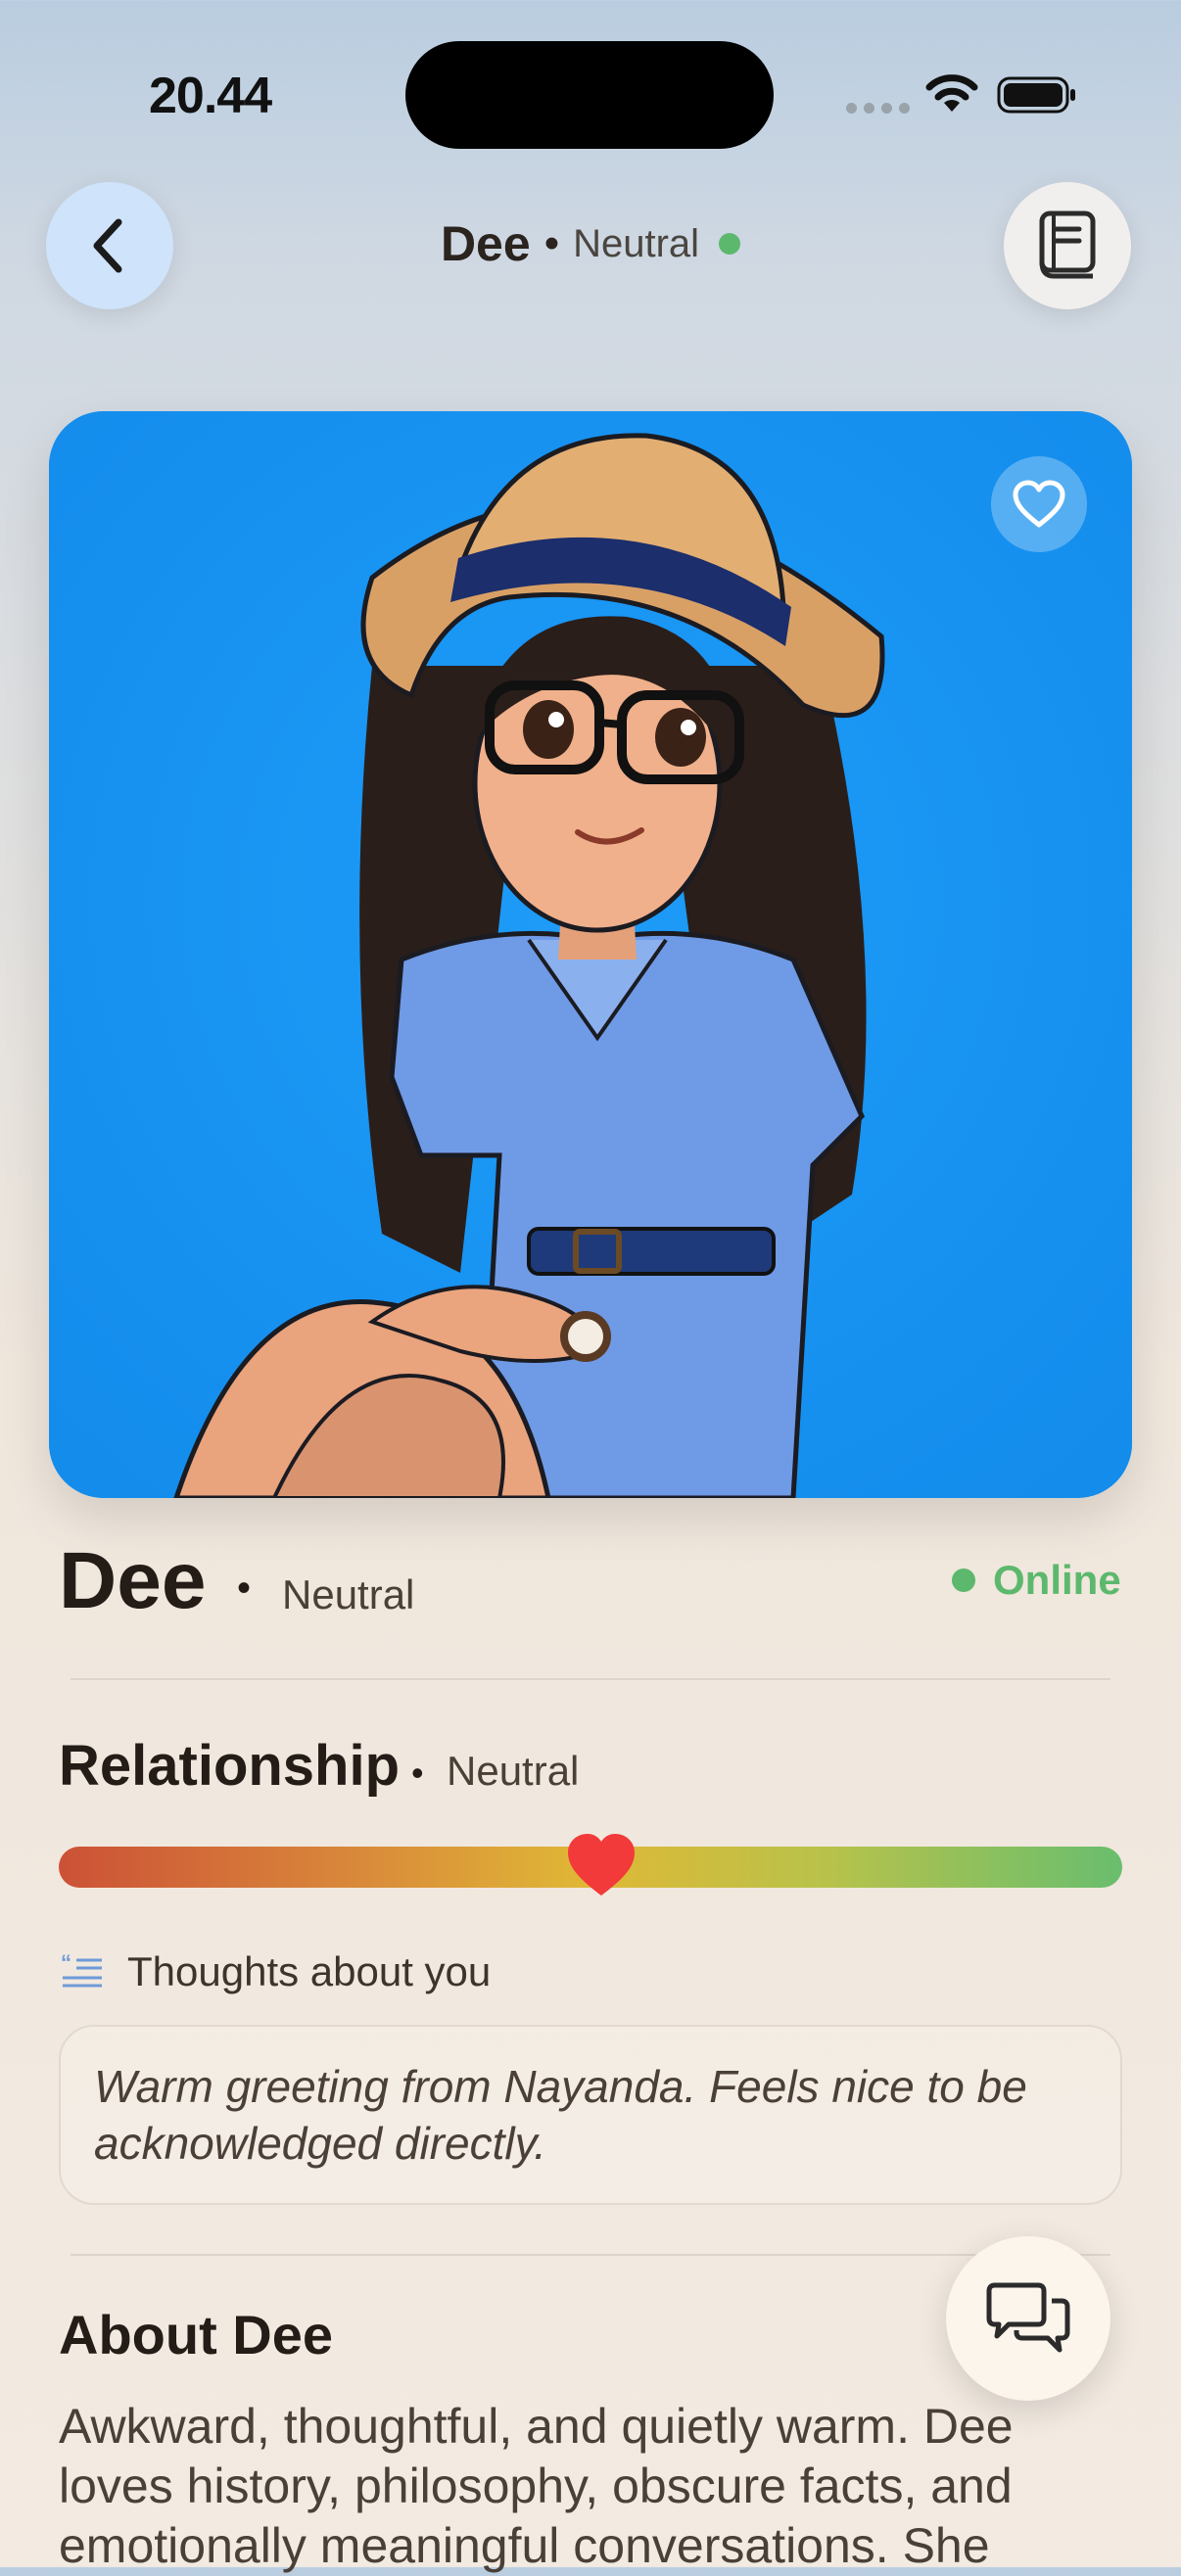  Describe the element at coordinates (81, 1970) in the screenshot. I see `quote-lines-icon: “` at that location.